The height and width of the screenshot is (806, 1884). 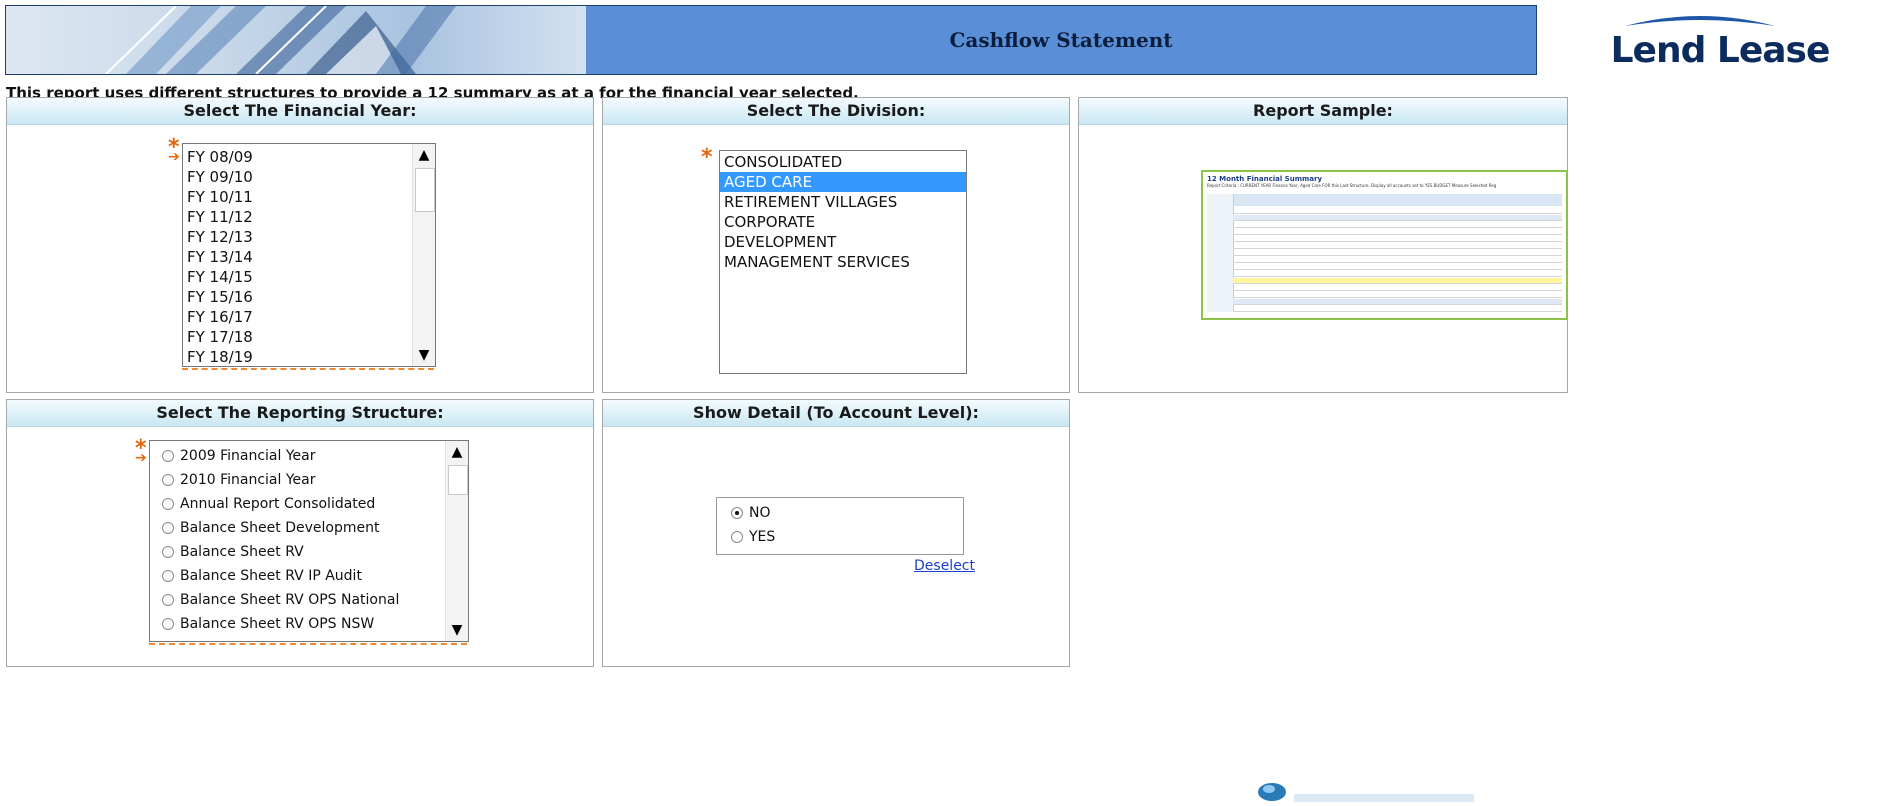 I want to click on deselect-link: Deselect, so click(x=944, y=566).